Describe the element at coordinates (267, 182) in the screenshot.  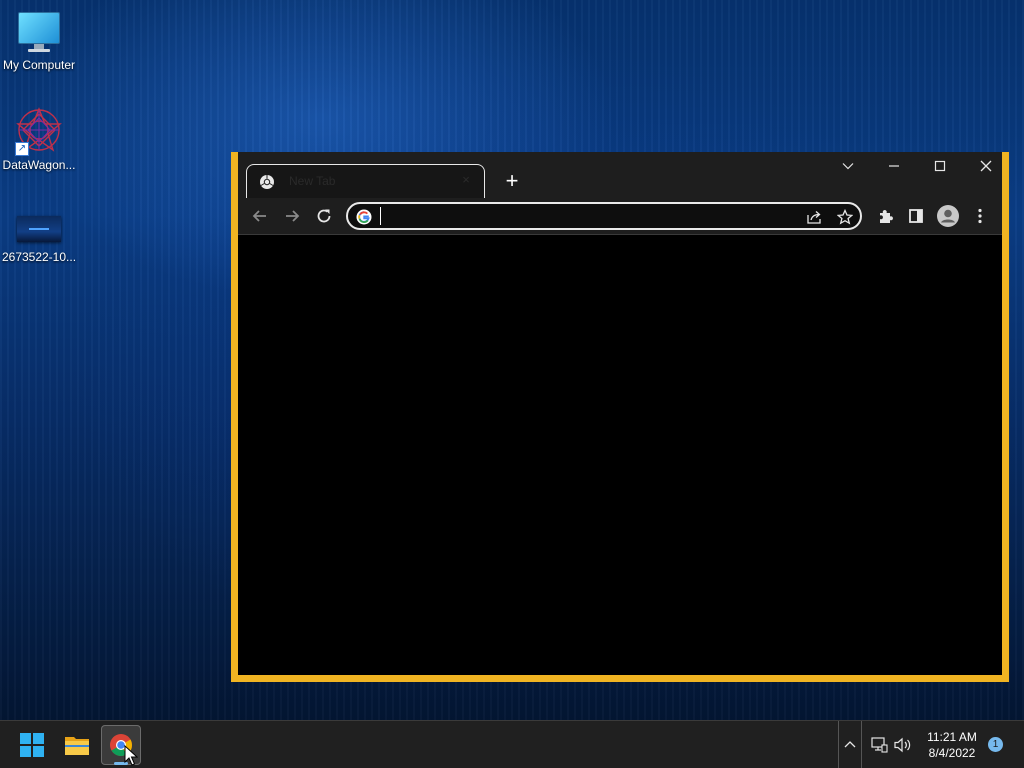
I see `chrome-icon` at that location.